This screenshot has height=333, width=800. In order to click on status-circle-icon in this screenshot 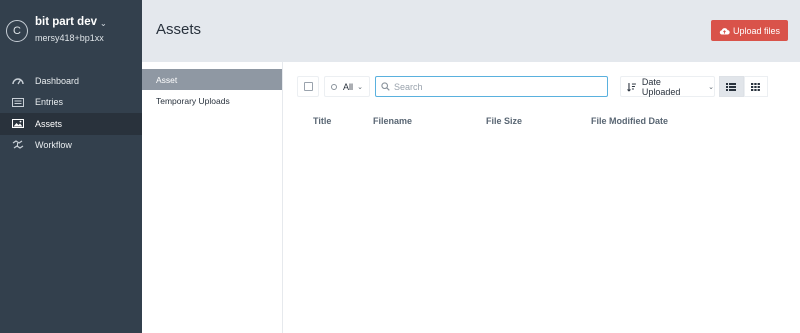, I will do `click(334, 86)`.